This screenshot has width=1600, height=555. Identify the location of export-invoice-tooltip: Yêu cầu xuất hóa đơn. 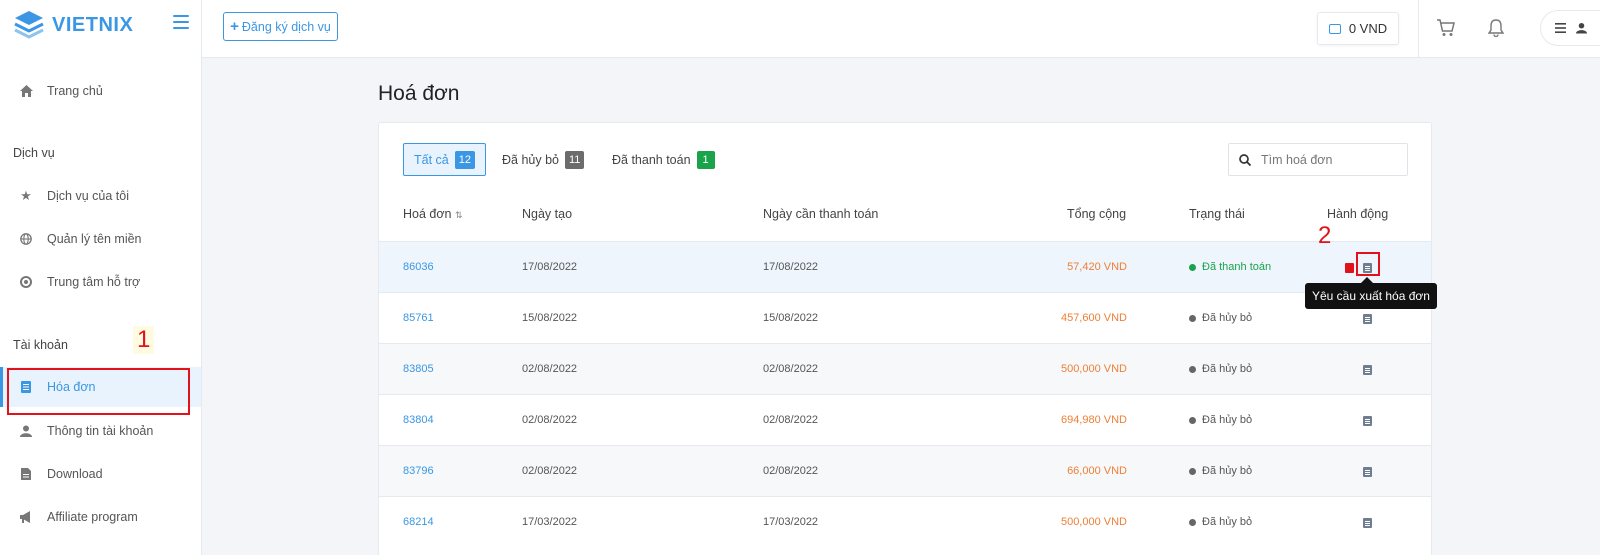
(1371, 293).